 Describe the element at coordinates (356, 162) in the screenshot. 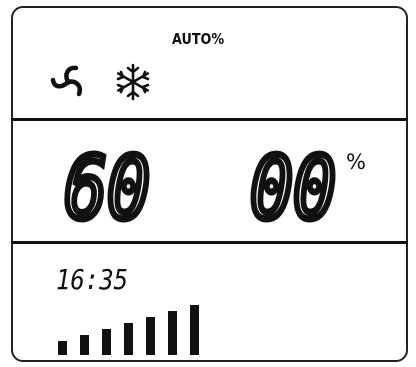

I see `humidity-unit: %` at that location.